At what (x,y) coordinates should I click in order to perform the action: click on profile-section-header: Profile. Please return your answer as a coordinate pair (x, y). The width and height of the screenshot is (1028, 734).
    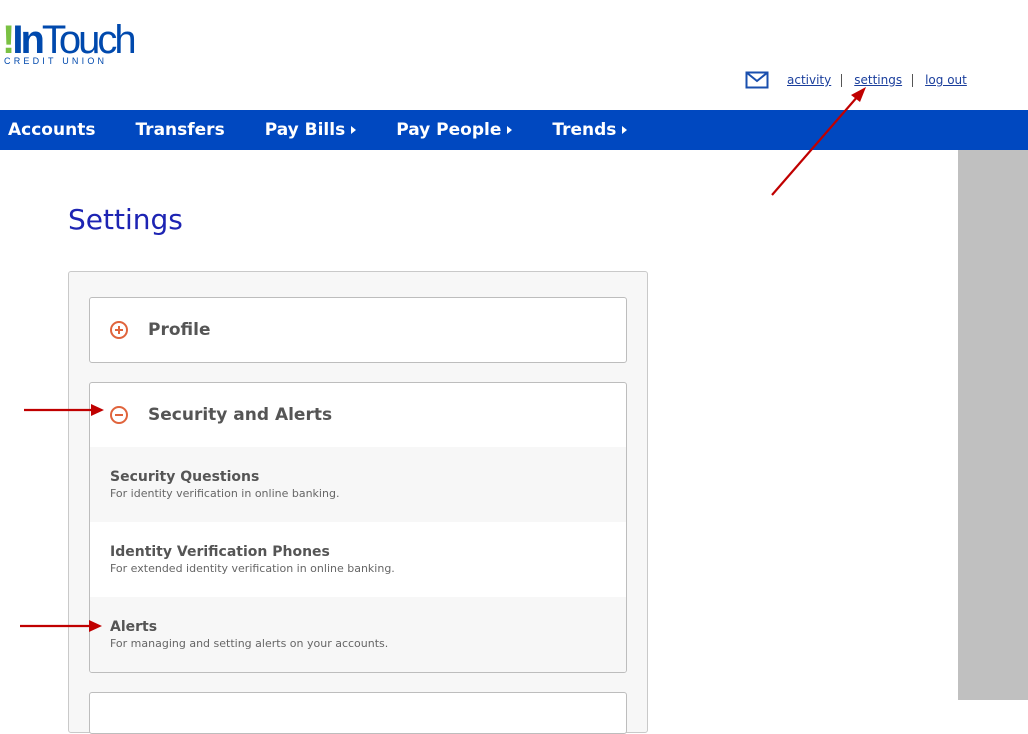
    Looking at the image, I should click on (358, 330).